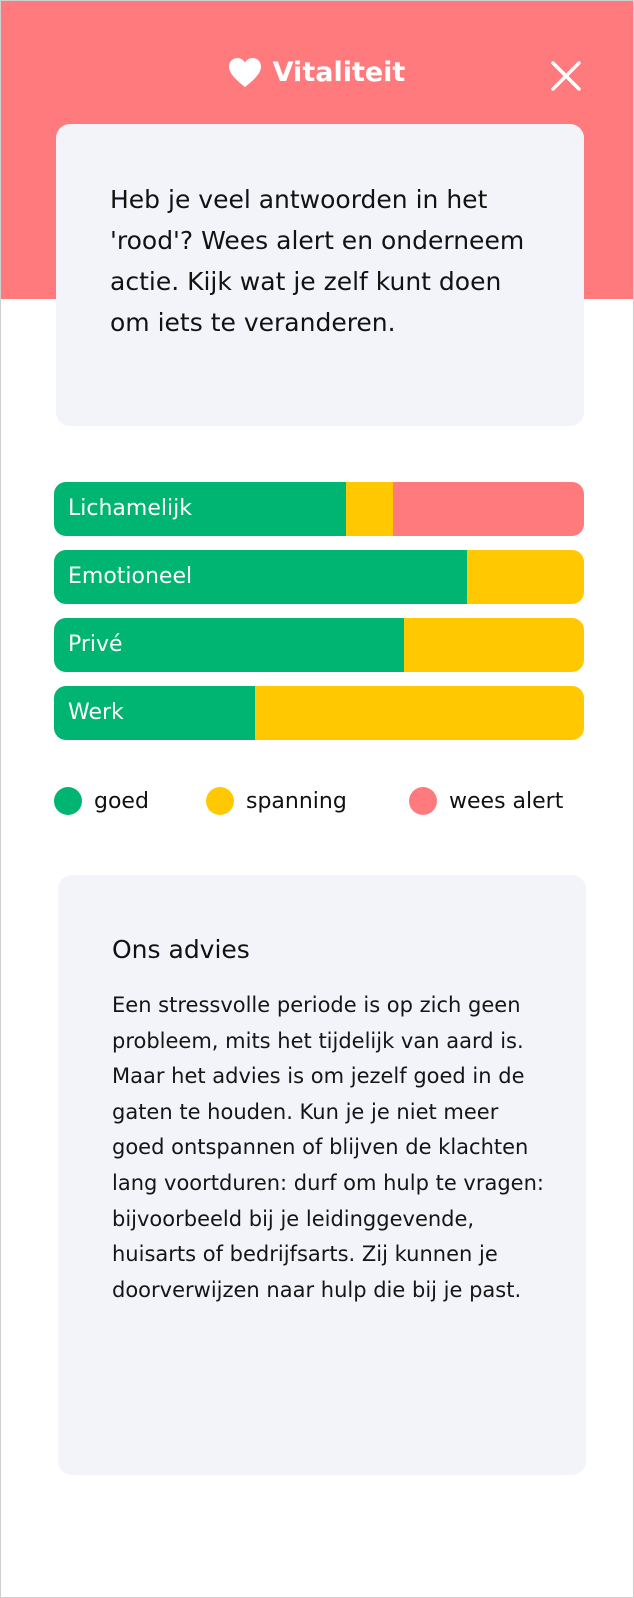  What do you see at coordinates (319, 509) in the screenshot?
I see `bar-lichamelijk: Lichamelijk` at bounding box center [319, 509].